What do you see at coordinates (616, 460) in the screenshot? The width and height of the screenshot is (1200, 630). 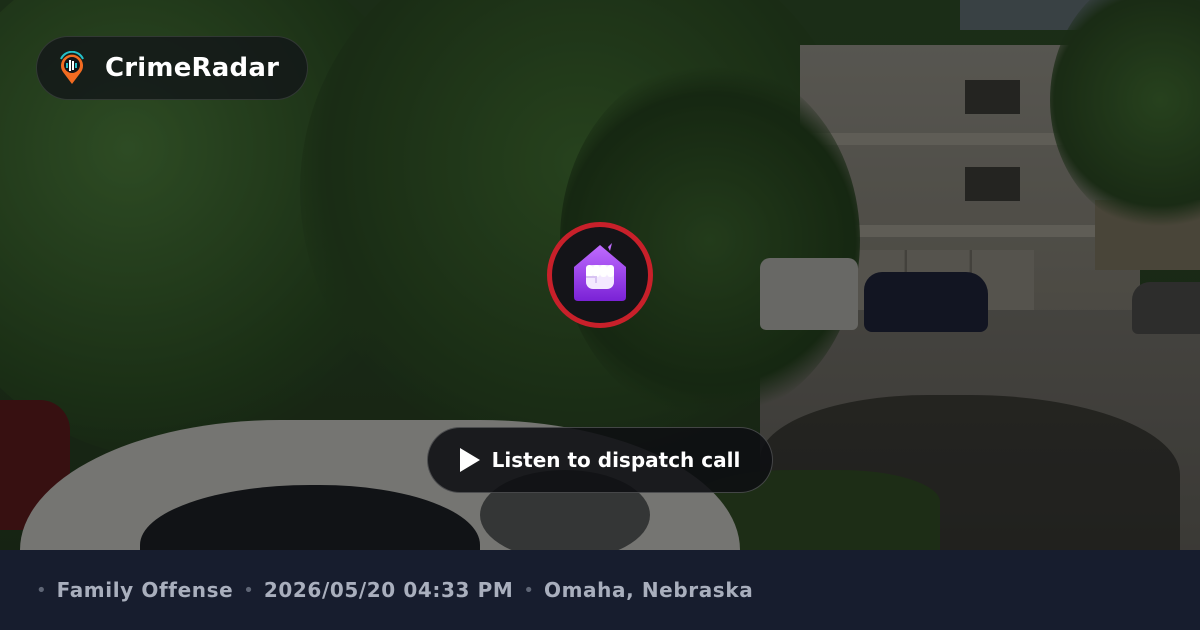 I see `listen-button-label: Listen to dispatch call` at bounding box center [616, 460].